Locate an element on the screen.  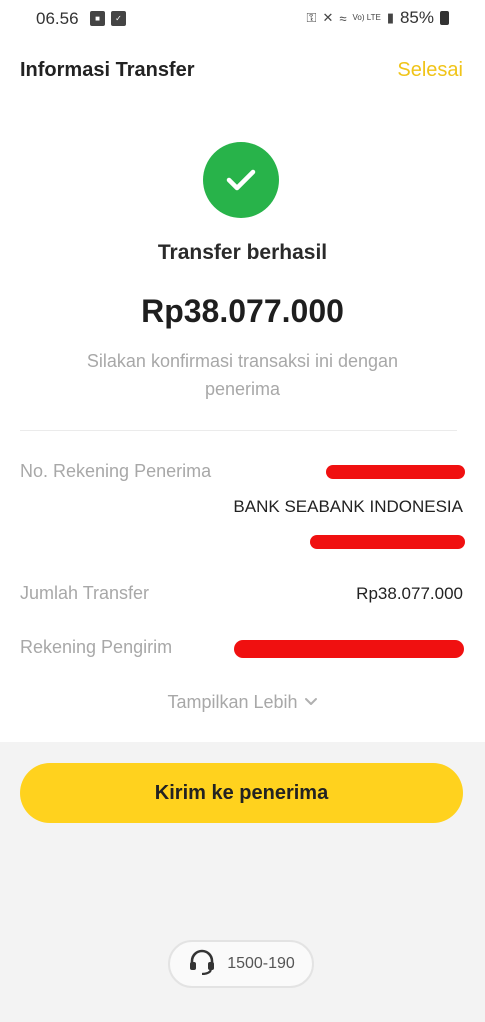
recipient-bank: BANK SEABANK INDONESIA is located at coordinates (348, 506).